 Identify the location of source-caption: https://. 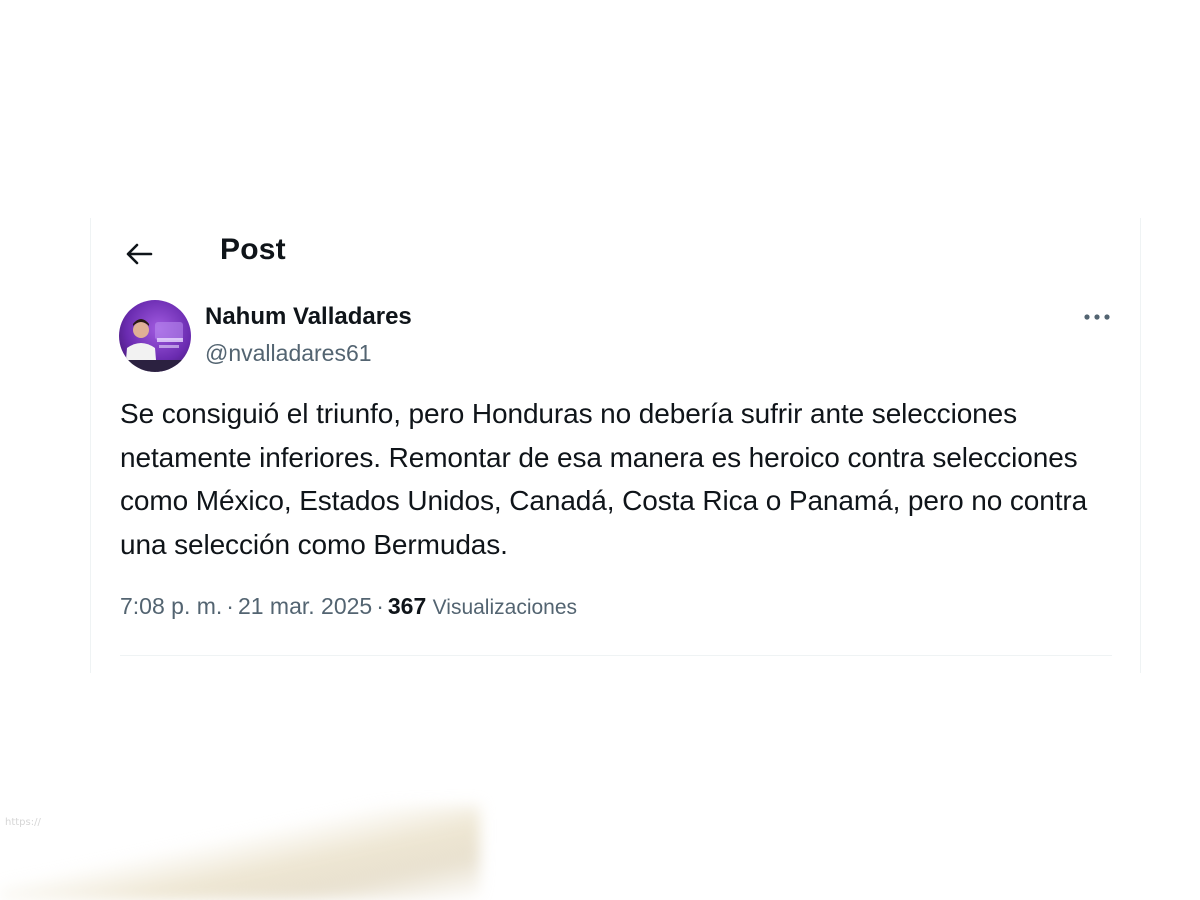
(23, 822).